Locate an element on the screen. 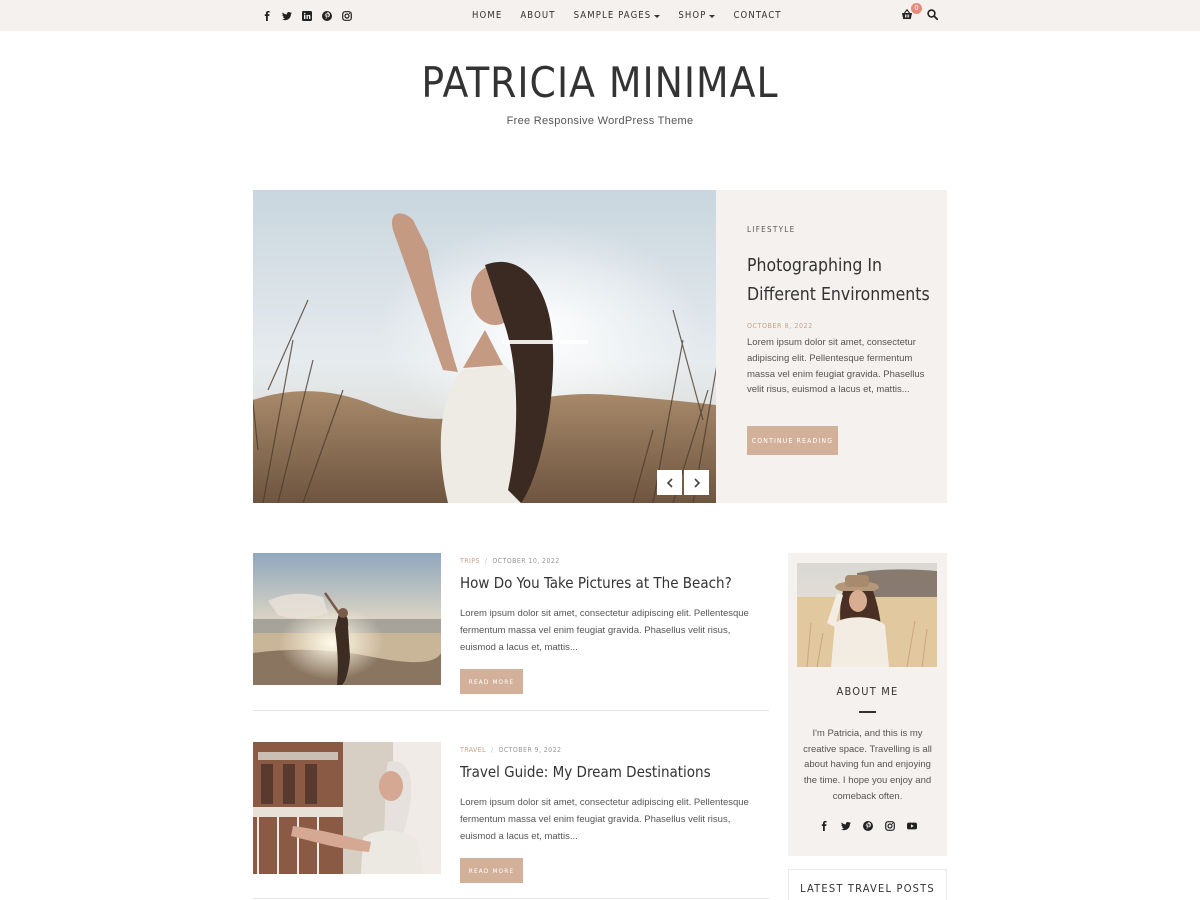 This screenshot has width=1200, height=900. chevron-left-icon is located at coordinates (669, 482).